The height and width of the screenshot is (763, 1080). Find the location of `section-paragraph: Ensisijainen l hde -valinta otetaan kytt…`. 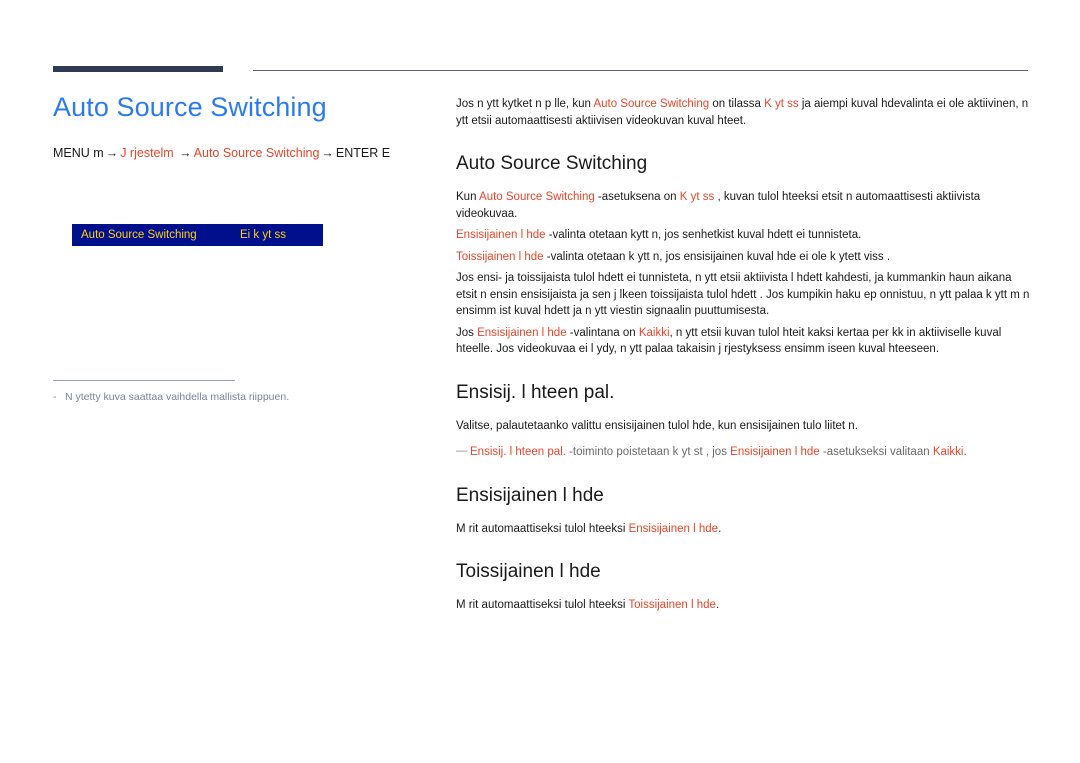

section-paragraph: Ensisijainen l hde -valinta otetaan kytt… is located at coordinates (745, 235).